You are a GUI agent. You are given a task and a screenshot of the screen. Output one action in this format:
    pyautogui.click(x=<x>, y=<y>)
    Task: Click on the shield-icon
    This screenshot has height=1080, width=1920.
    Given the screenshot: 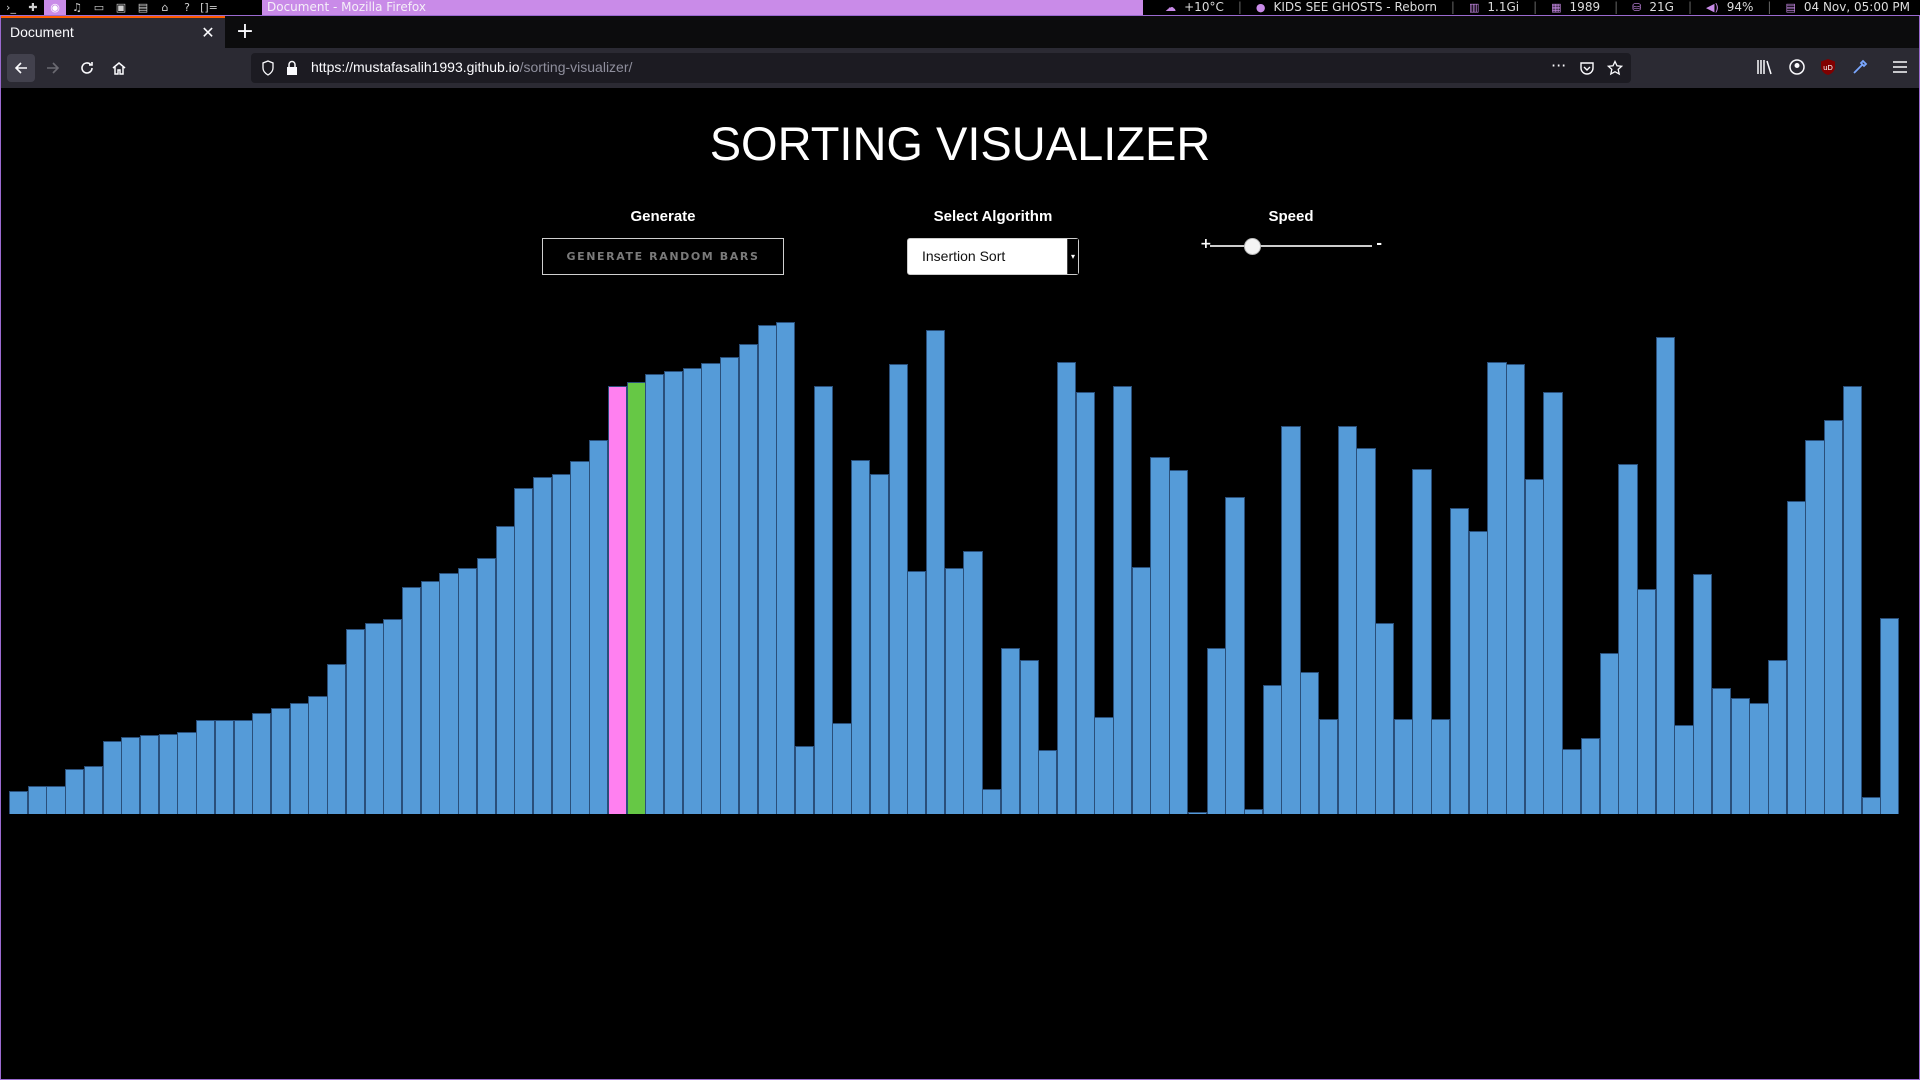 What is the action you would take?
    pyautogui.click(x=268, y=68)
    